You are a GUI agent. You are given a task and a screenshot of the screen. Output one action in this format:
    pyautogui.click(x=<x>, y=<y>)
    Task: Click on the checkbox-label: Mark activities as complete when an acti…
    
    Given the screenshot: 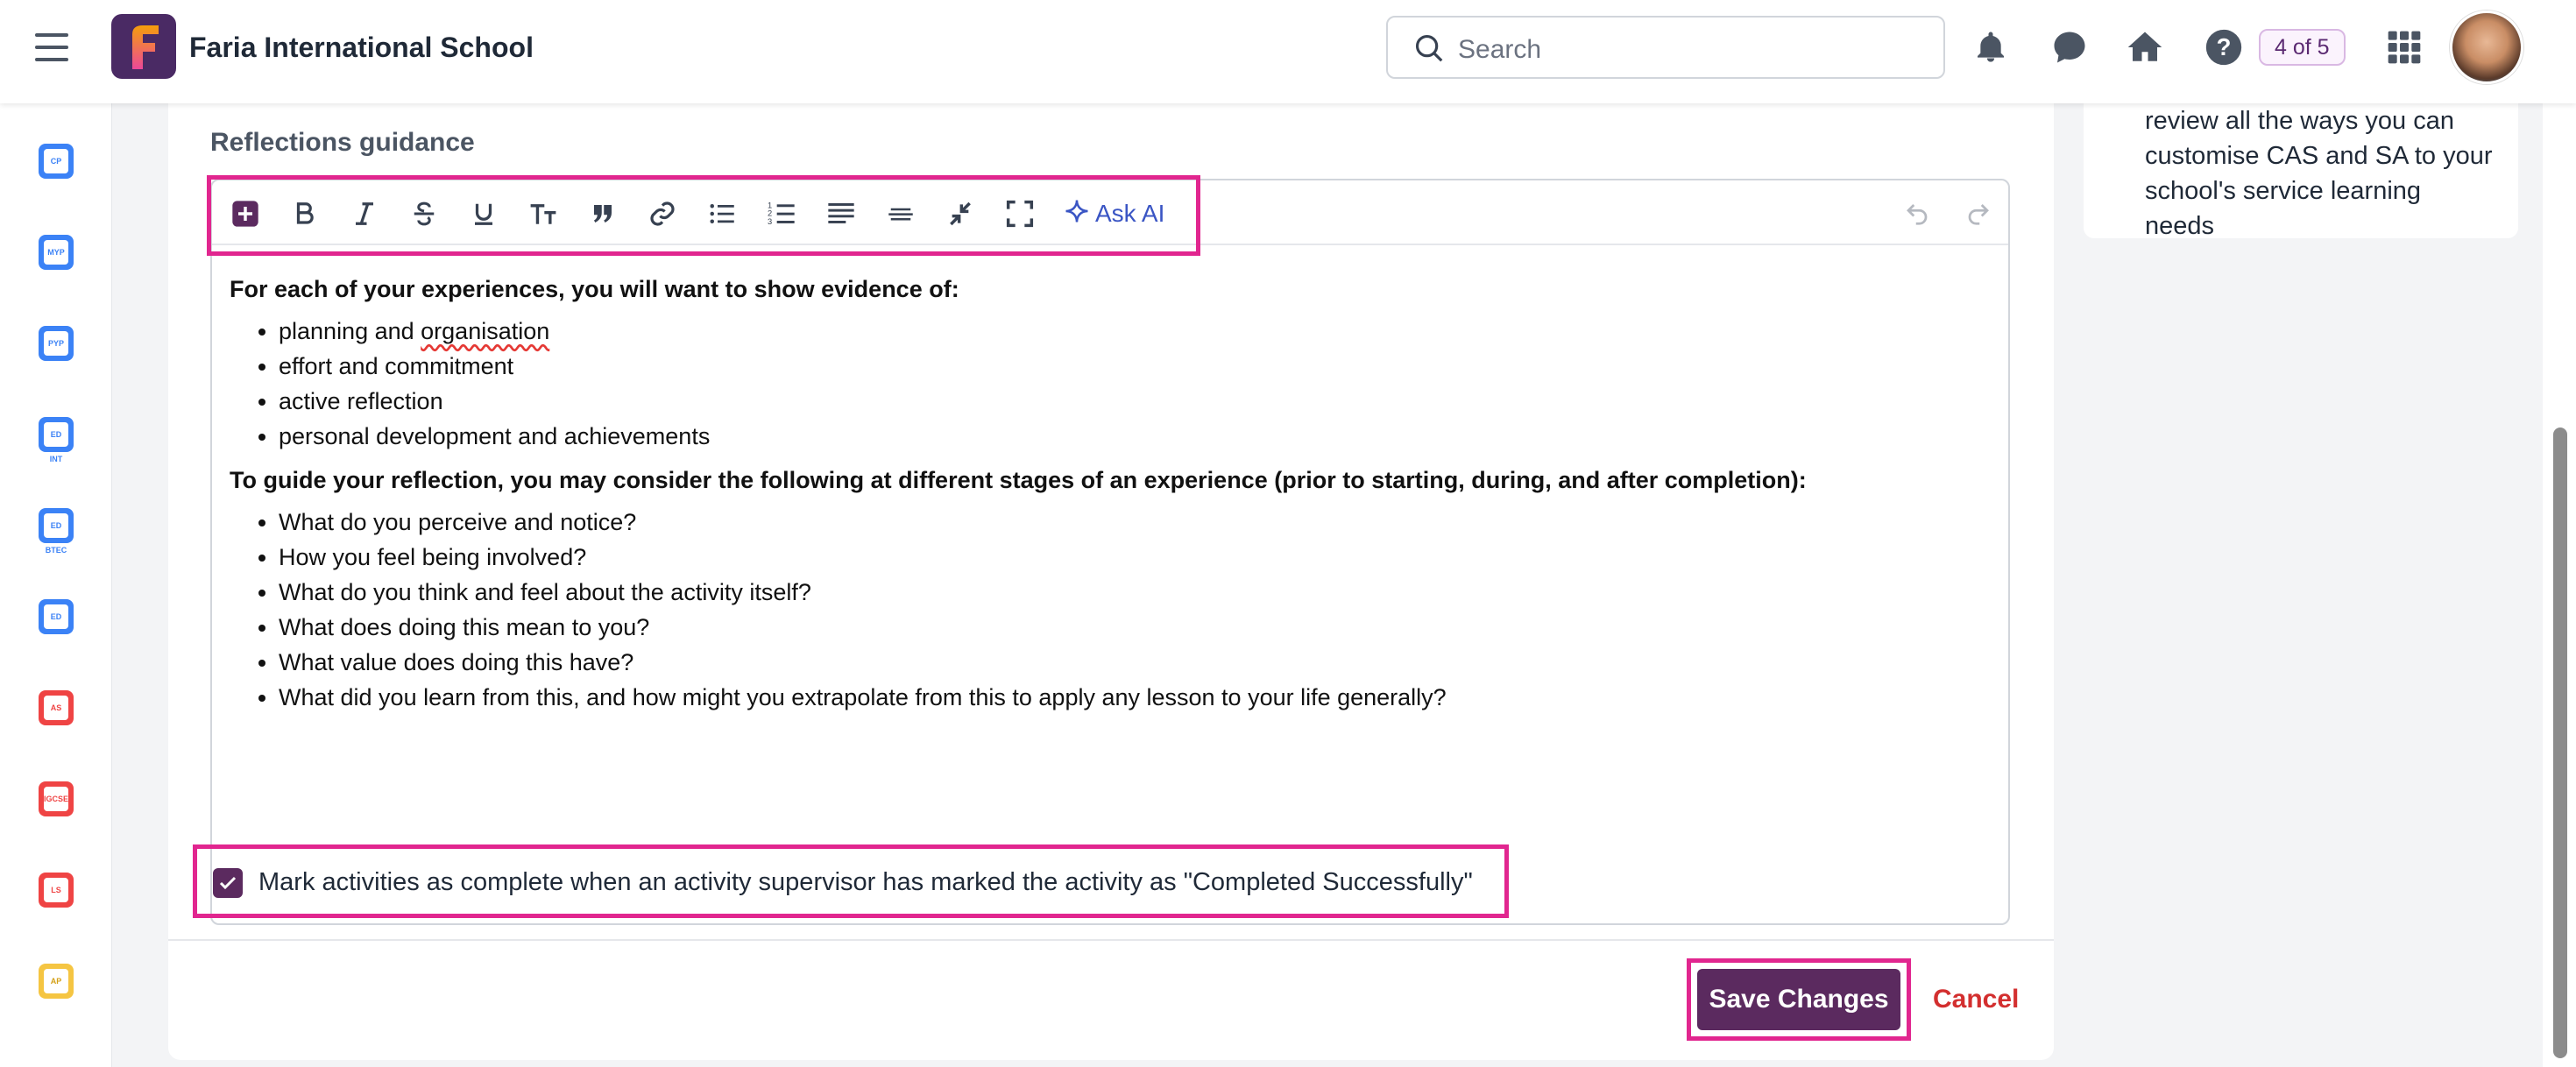 What is the action you would take?
    pyautogui.click(x=865, y=882)
    